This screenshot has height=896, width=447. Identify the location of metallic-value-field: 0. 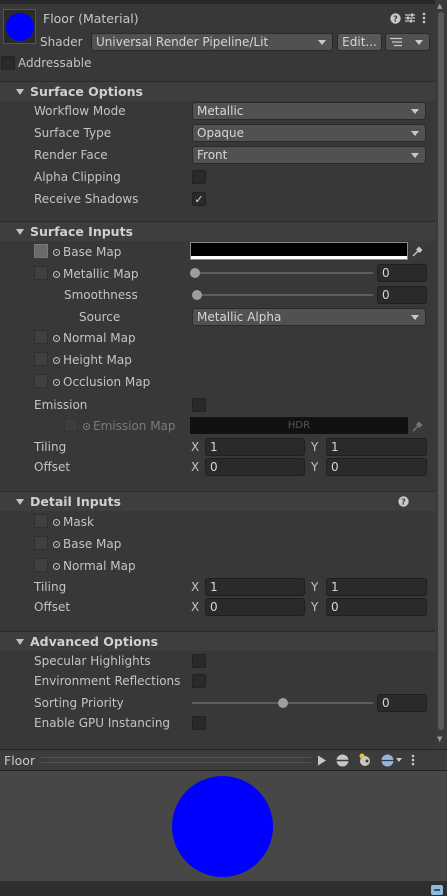
(402, 273).